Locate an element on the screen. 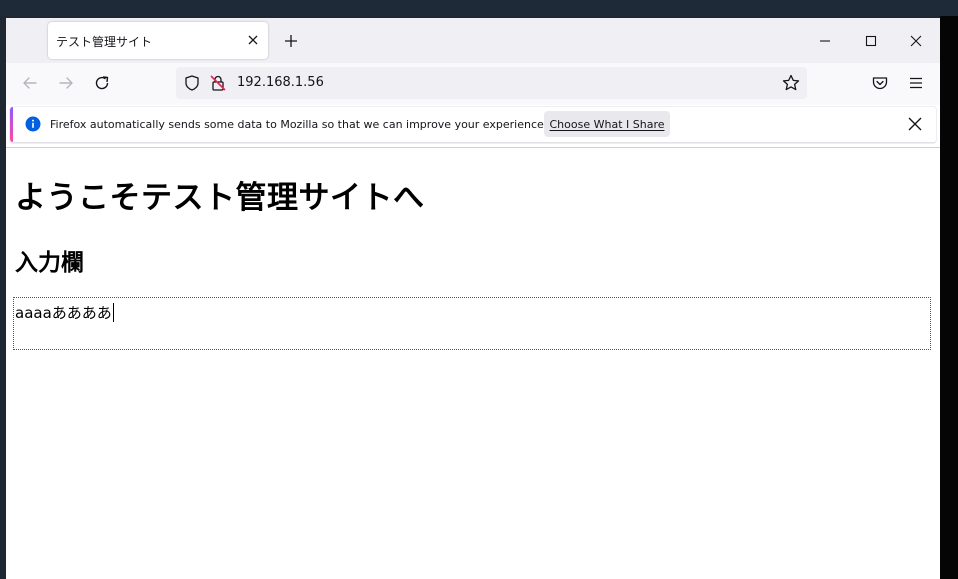  pocket-icon is located at coordinates (880, 83).